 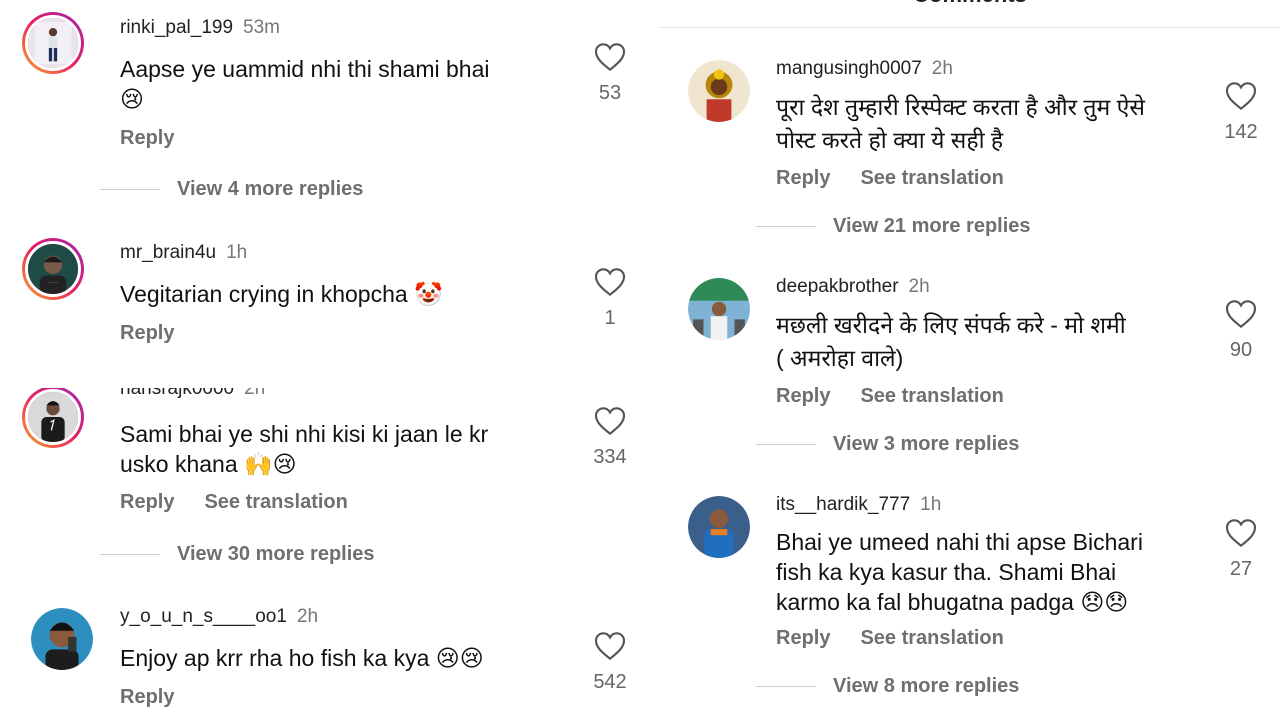 What do you see at coordinates (926, 444) in the screenshot?
I see `view-more-label: View 3 more replies` at bounding box center [926, 444].